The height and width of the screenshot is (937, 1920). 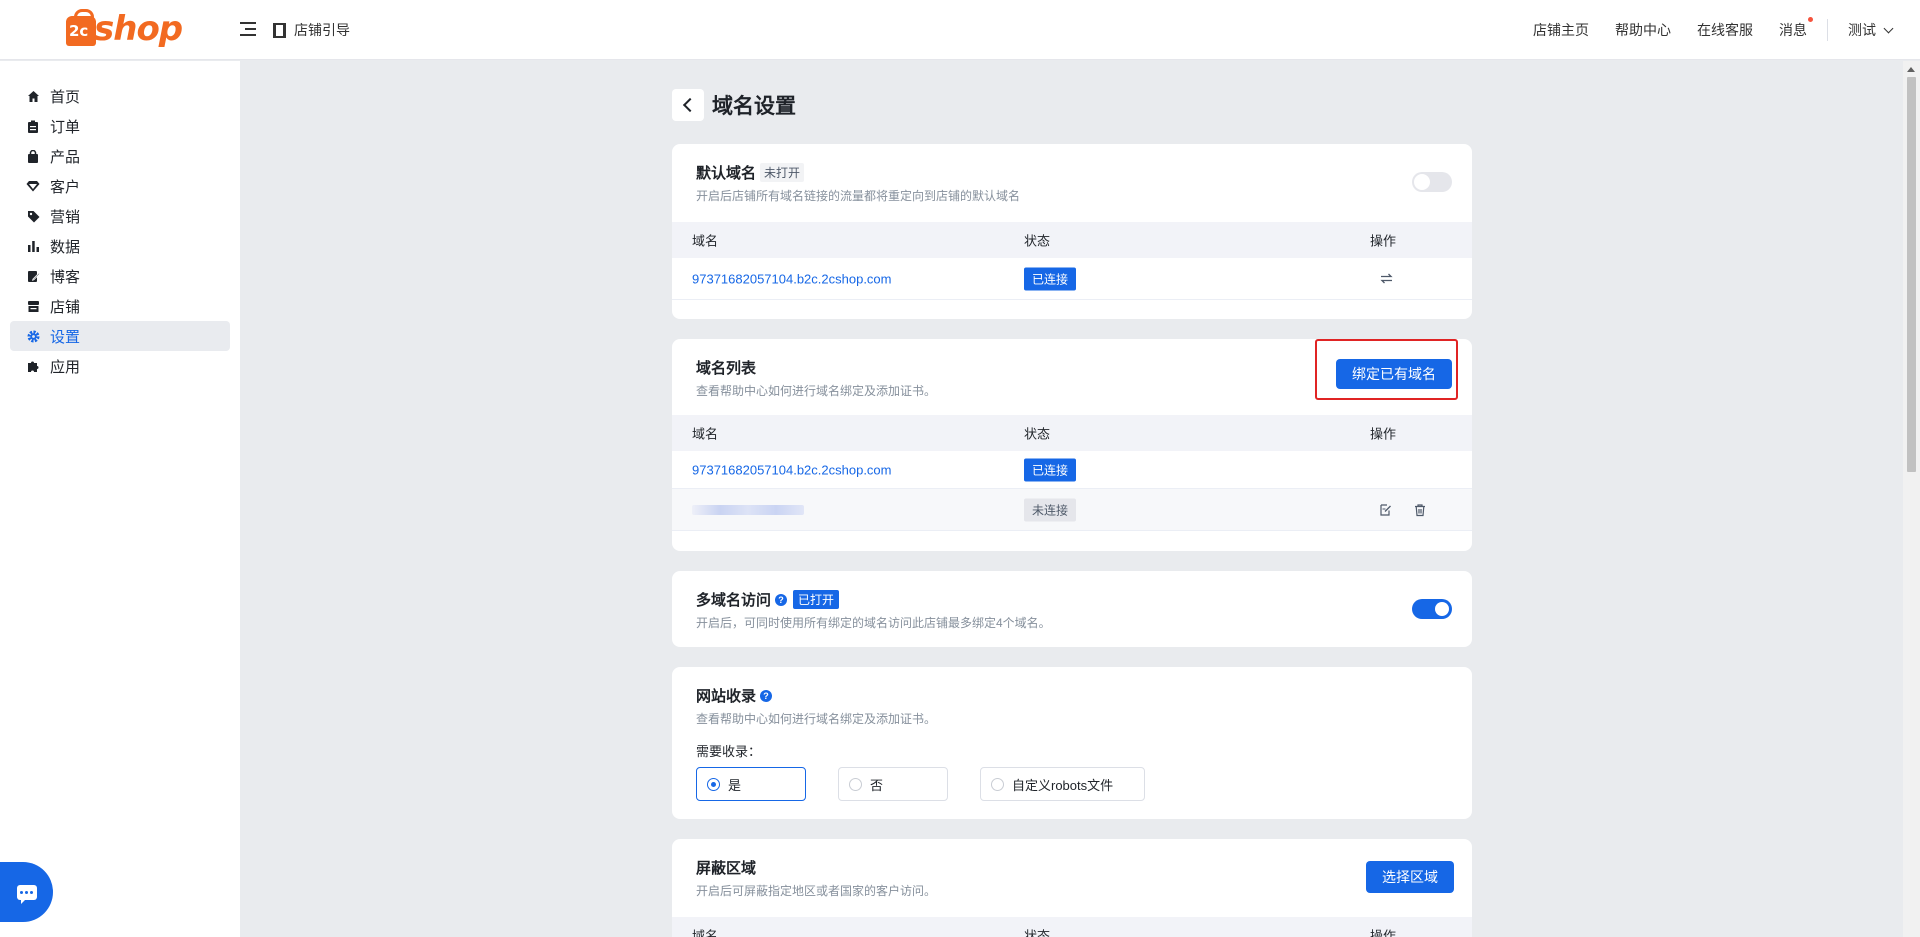 I want to click on radio-option-custom-robots: 自定义robots文件, so click(x=1062, y=784).